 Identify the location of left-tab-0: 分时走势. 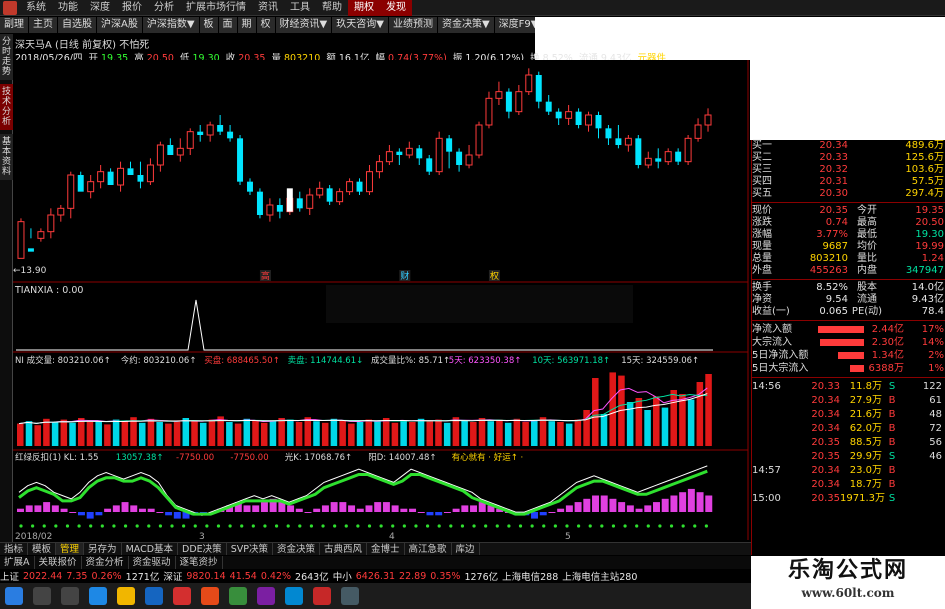
(6, 57).